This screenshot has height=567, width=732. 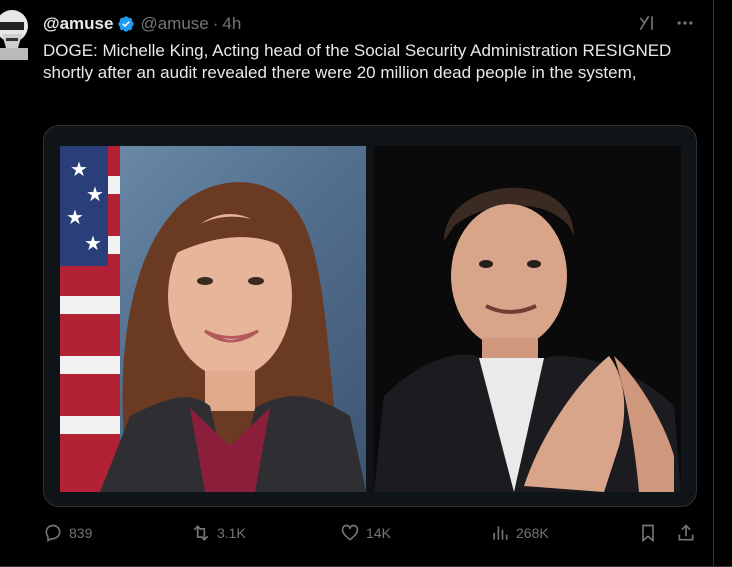 I want to click on bookmark-icon, so click(x=648, y=533).